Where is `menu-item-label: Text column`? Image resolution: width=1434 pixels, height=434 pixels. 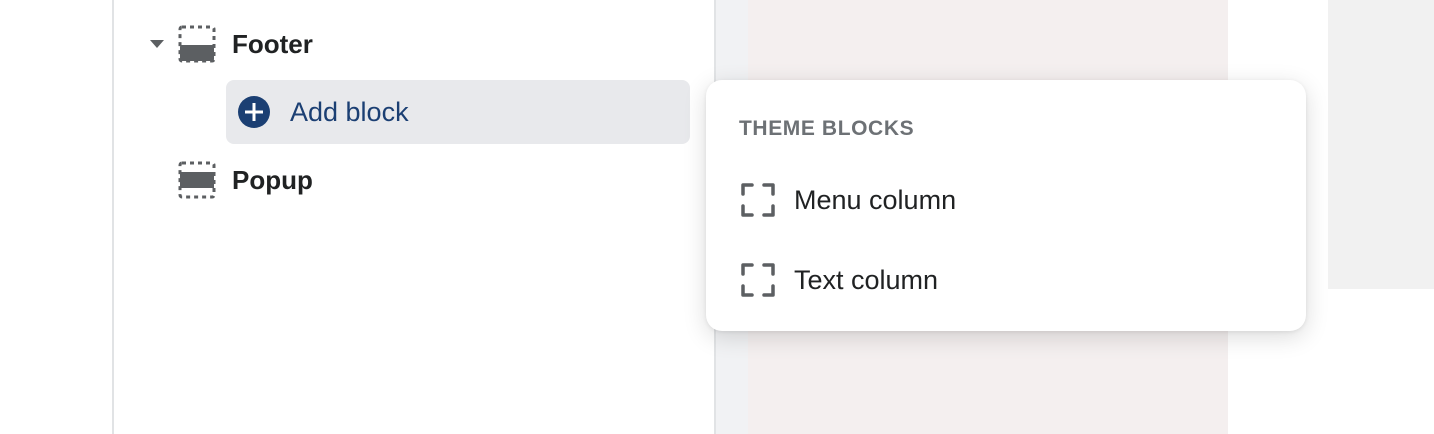
menu-item-label: Text column is located at coordinates (866, 279).